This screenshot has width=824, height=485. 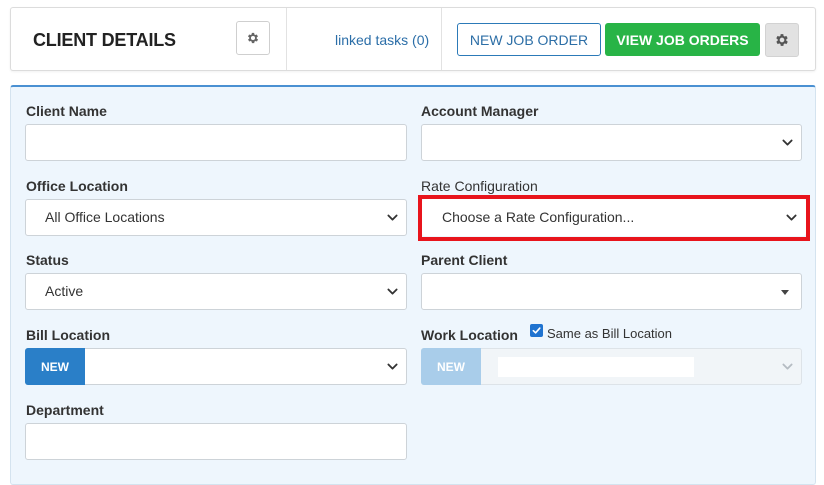 I want to click on bill-location-label: Bill Location, so click(x=68, y=335).